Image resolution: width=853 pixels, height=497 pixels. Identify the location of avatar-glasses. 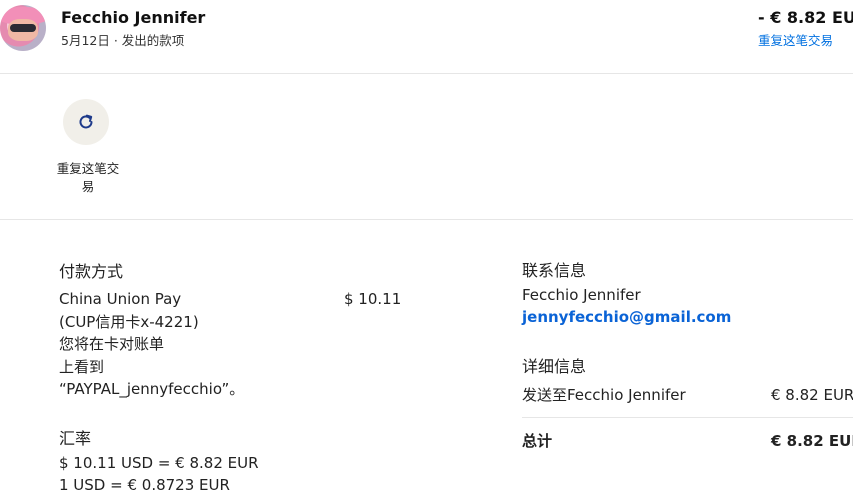
(23, 28).